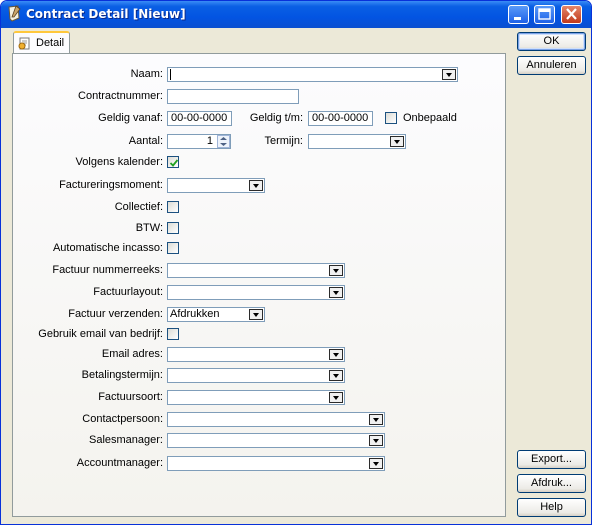 This screenshot has height=525, width=592. What do you see at coordinates (276, 419) in the screenshot?
I see `contactpersoon-combo` at bounding box center [276, 419].